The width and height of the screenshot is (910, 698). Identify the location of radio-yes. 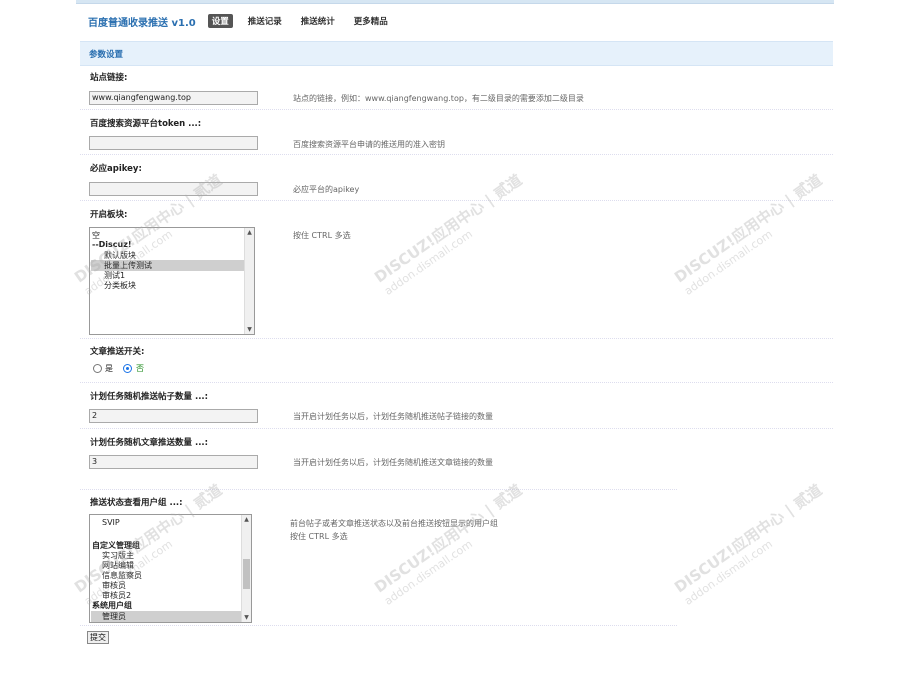
(97, 368).